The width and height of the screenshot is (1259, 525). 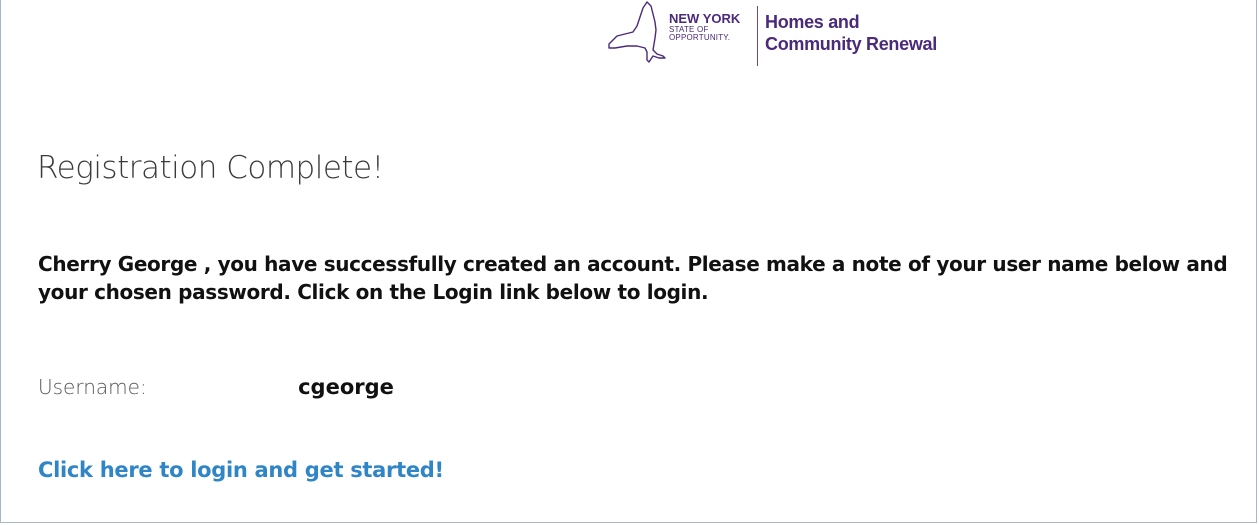 What do you see at coordinates (851, 44) in the screenshot?
I see `agency-name-line2: Community Renewal` at bounding box center [851, 44].